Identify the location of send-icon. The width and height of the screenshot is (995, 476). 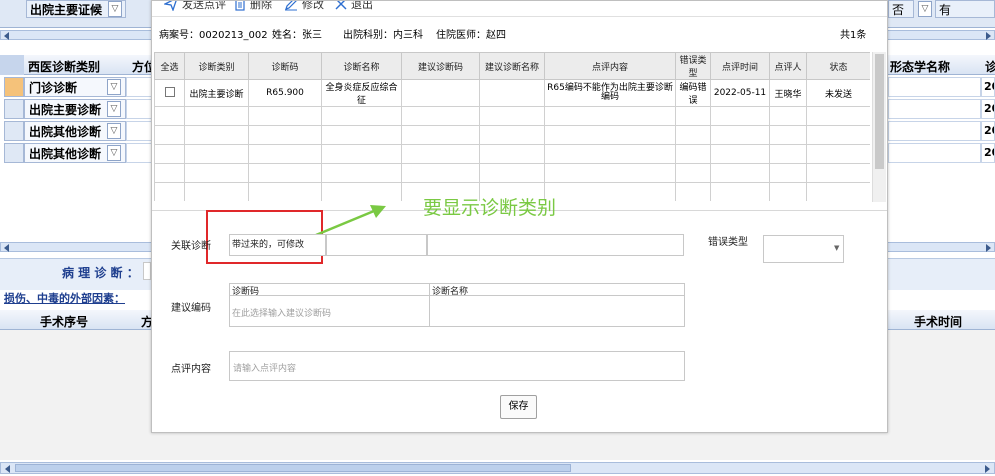
(170, 6).